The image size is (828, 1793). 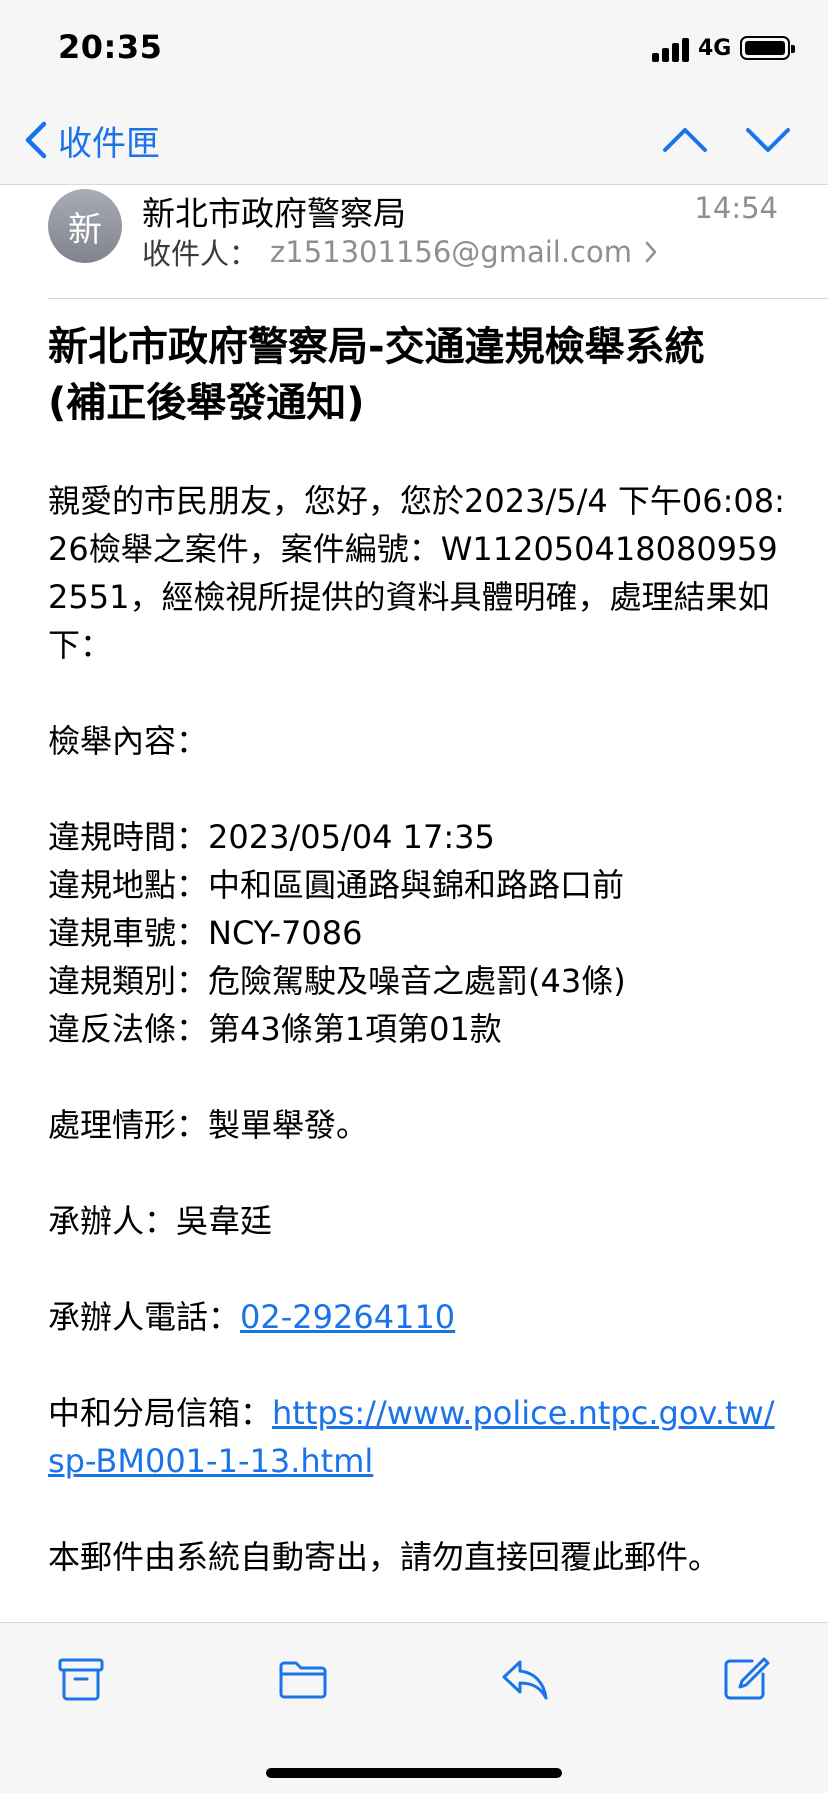 What do you see at coordinates (651, 252) in the screenshot?
I see `chevron-right-icon` at bounding box center [651, 252].